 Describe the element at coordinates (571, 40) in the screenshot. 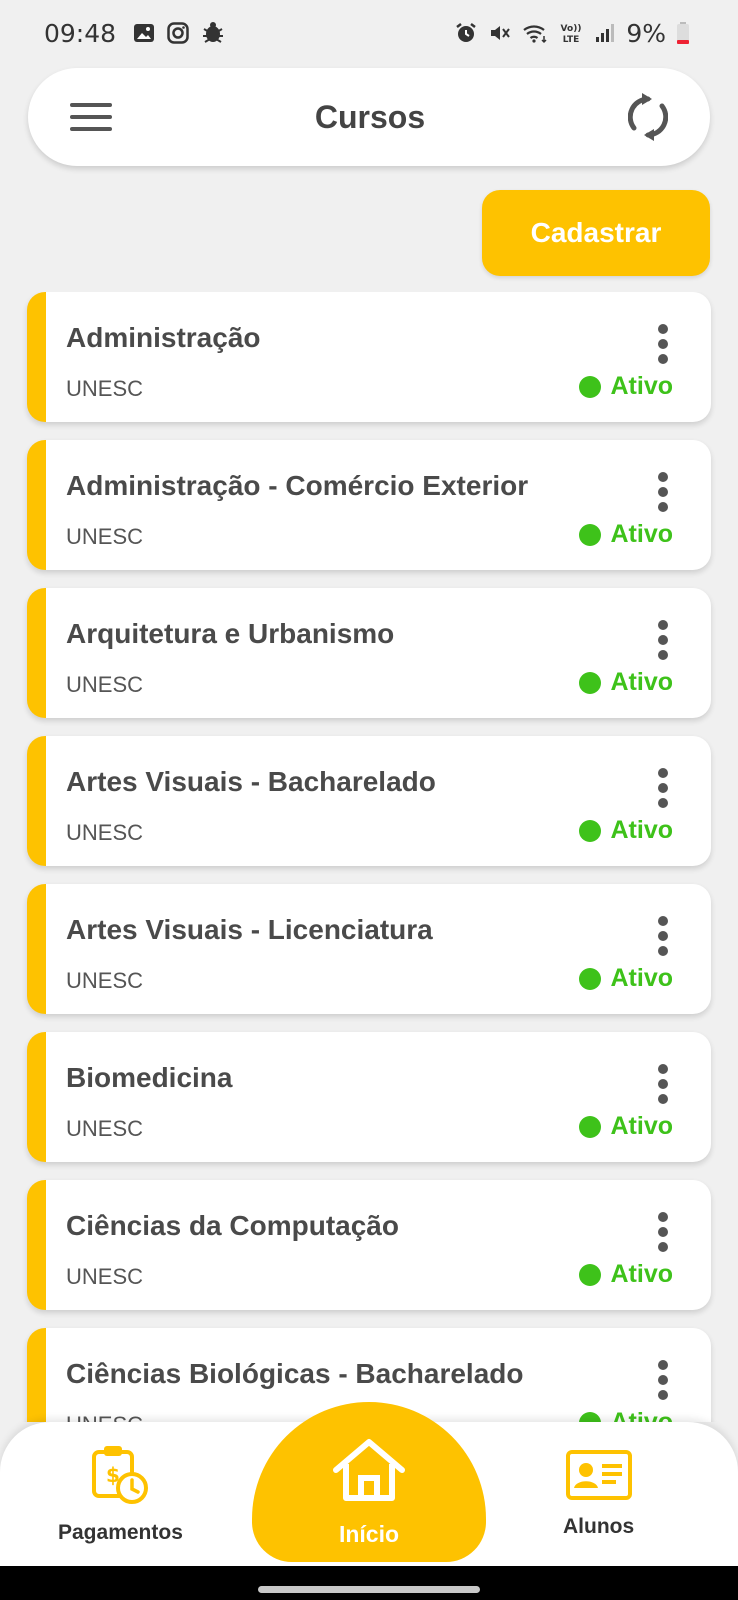

I see `svg-text: LTE` at that location.